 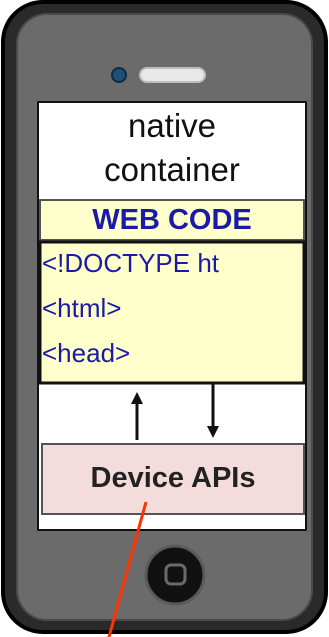 I want to click on device-apis-label: Device APIs, so click(x=173, y=478).